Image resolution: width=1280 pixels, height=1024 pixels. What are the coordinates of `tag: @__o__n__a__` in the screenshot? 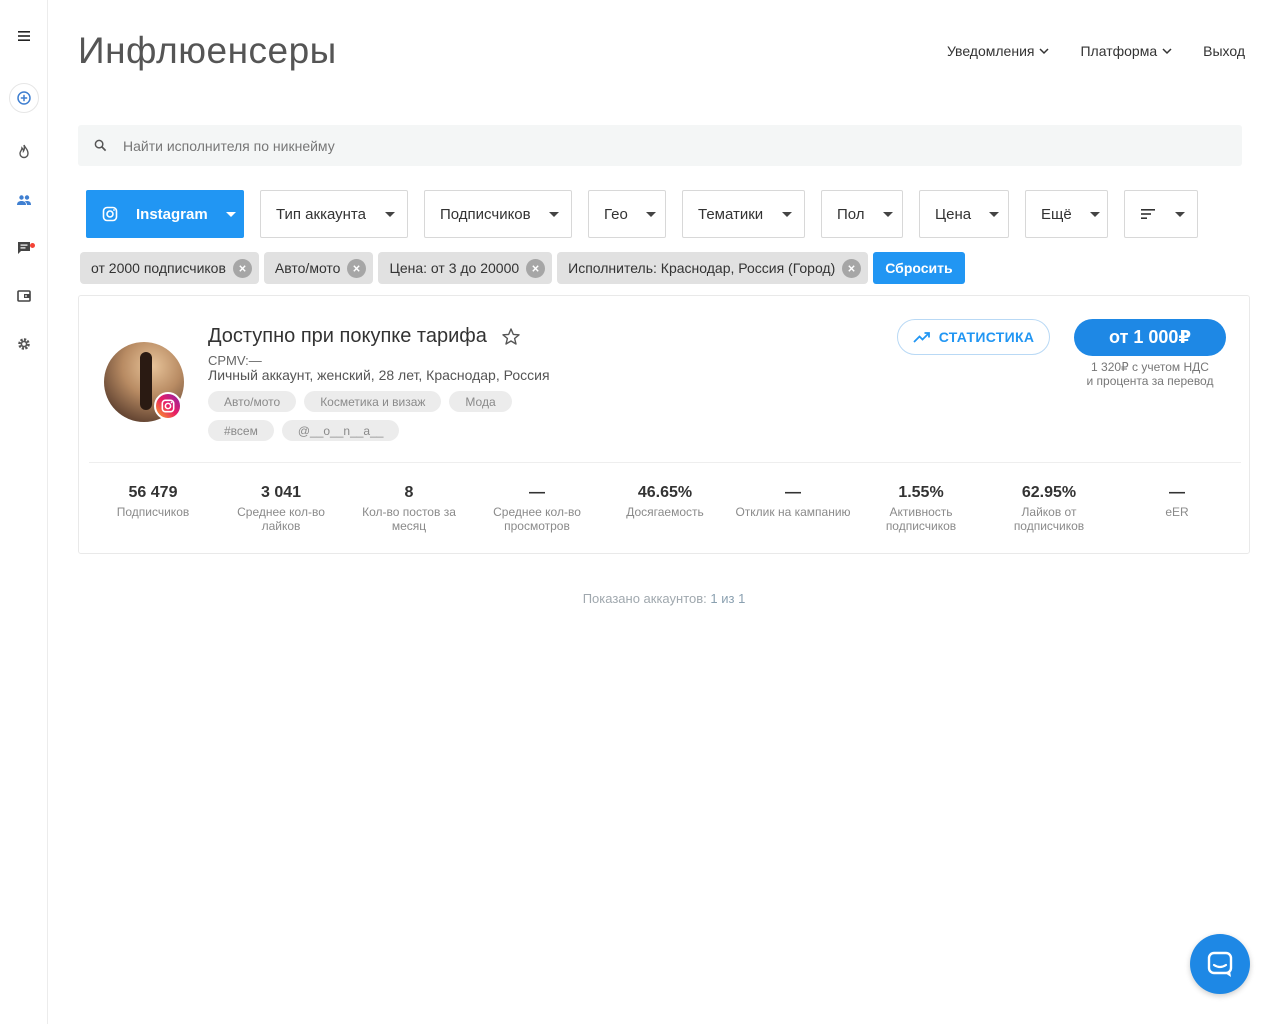 It's located at (340, 430).